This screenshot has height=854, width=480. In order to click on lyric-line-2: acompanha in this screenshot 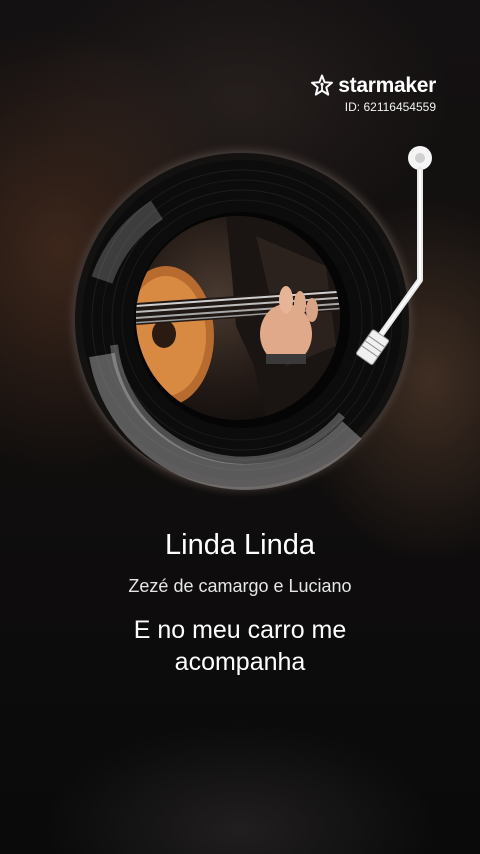, I will do `click(240, 662)`.